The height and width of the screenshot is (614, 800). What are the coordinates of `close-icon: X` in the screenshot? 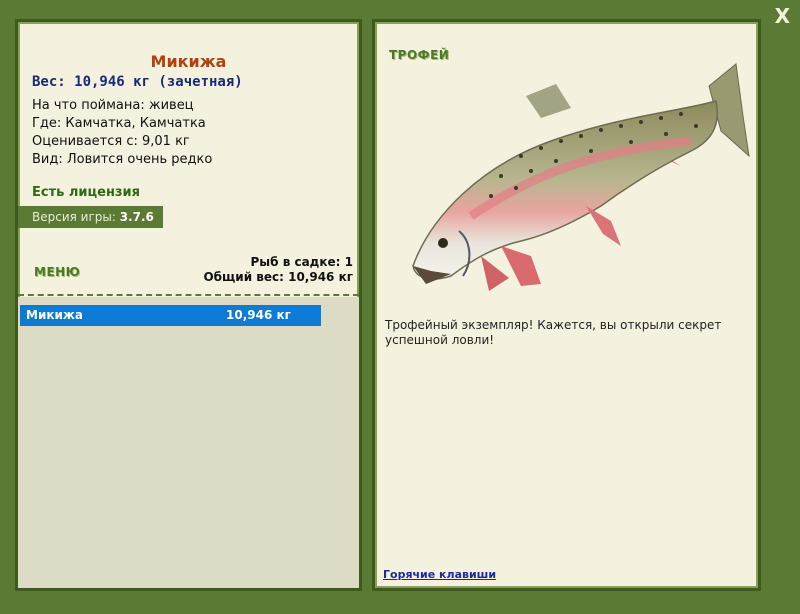 It's located at (782, 16).